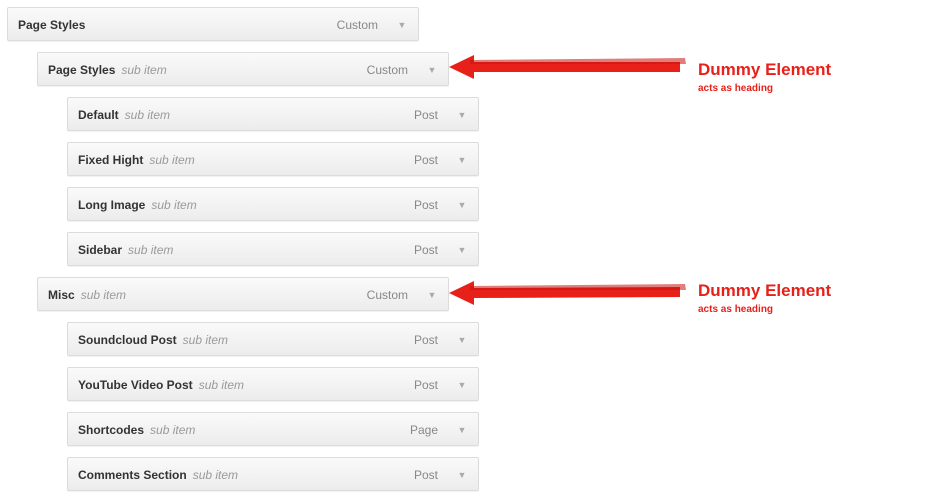  I want to click on annotation-1: Dummy Element acts as heading, so click(764, 78).